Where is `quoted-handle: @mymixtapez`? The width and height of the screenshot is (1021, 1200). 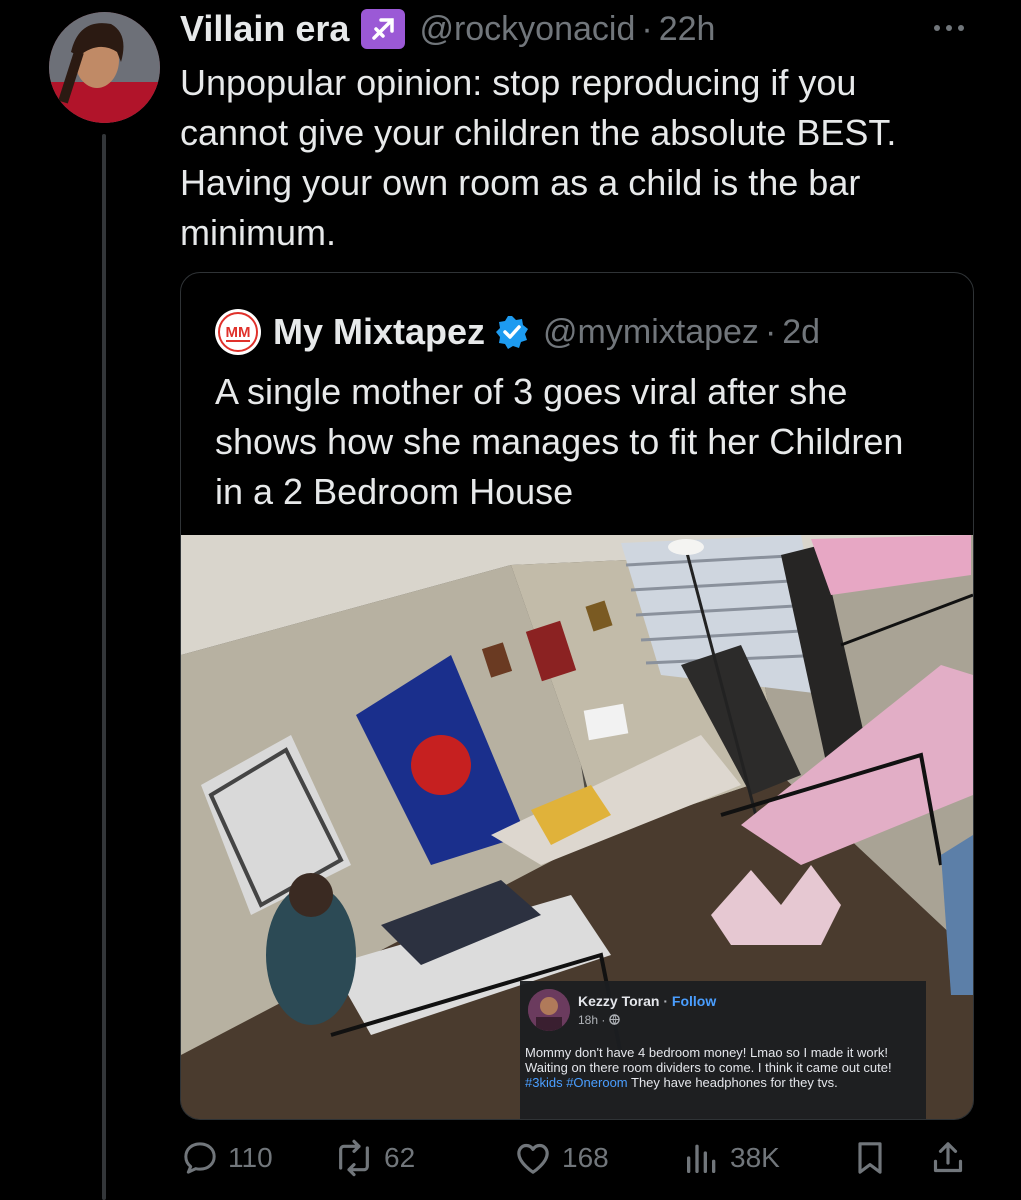
quoted-handle: @mymixtapez is located at coordinates (651, 332).